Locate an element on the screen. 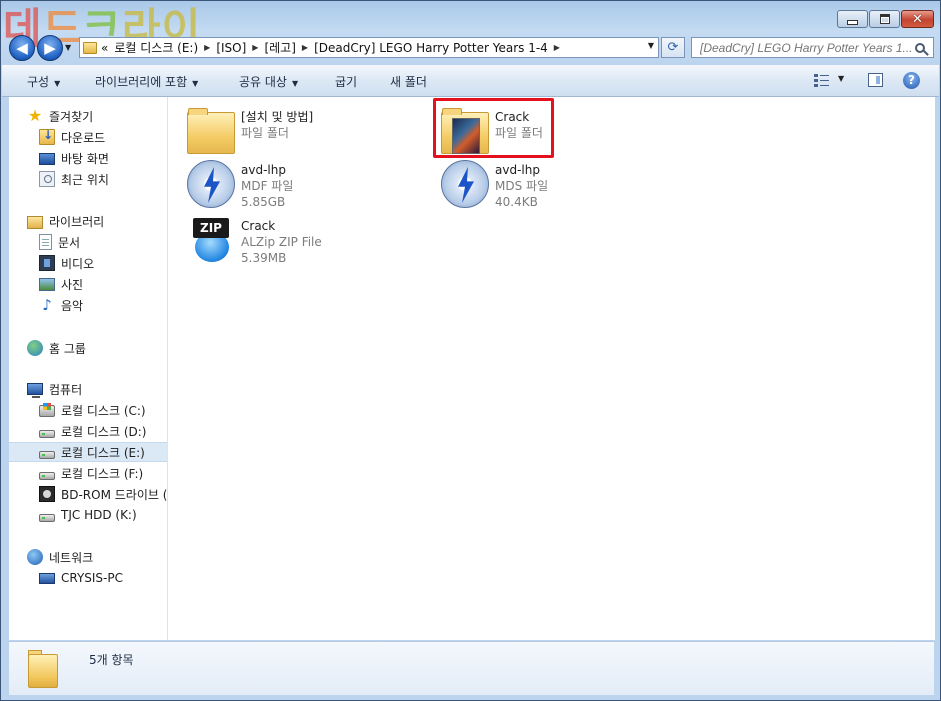 This screenshot has height=701, width=941. nav-tjc-hdd: TJC HDD (K:) is located at coordinates (88, 515).